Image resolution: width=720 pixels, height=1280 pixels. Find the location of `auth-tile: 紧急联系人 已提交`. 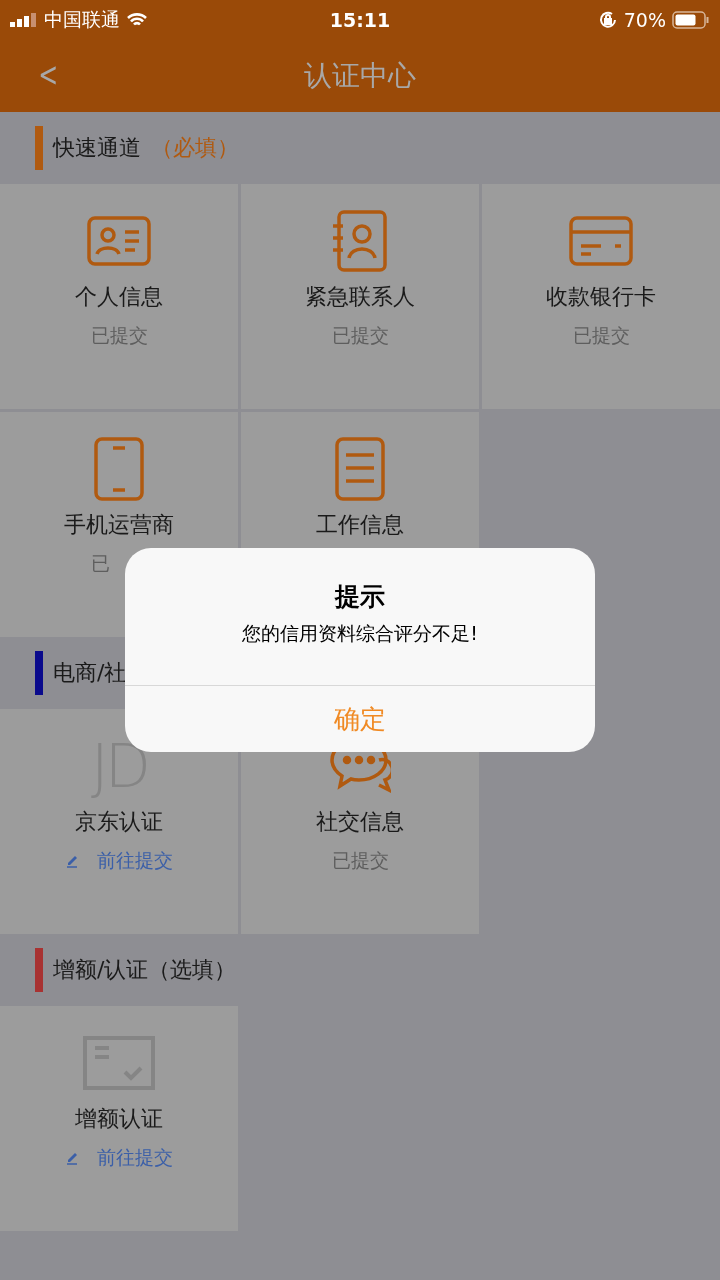

auth-tile: 紧急联系人 已提交 is located at coordinates (360, 296).